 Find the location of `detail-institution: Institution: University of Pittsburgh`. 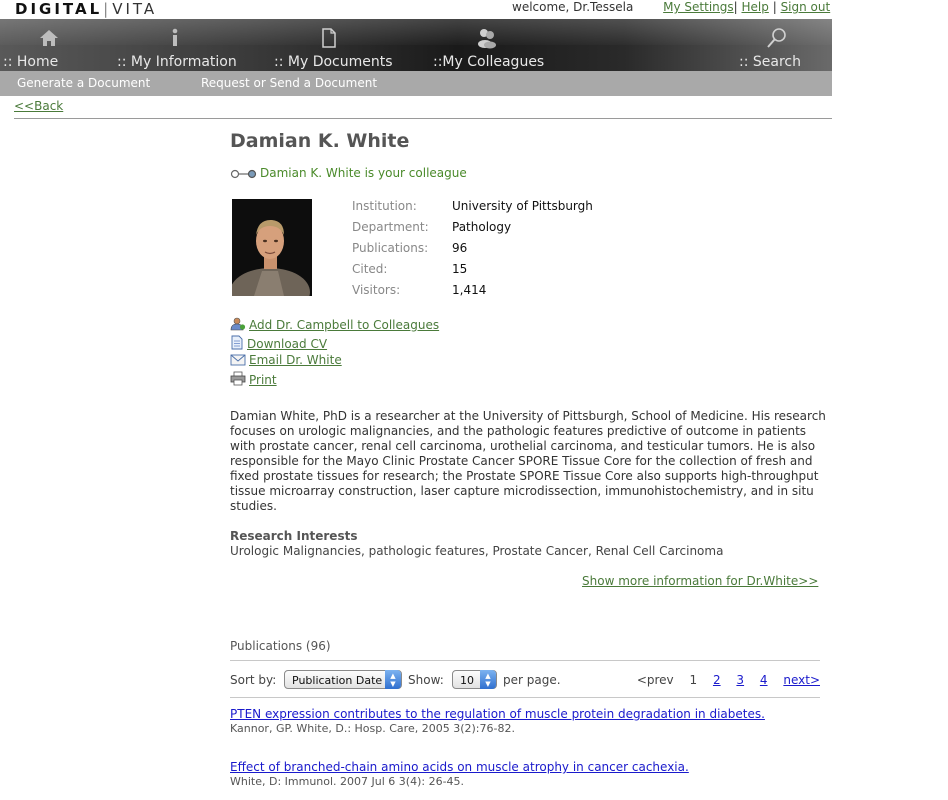

detail-institution: Institution: University of Pittsburgh is located at coordinates (472, 206).